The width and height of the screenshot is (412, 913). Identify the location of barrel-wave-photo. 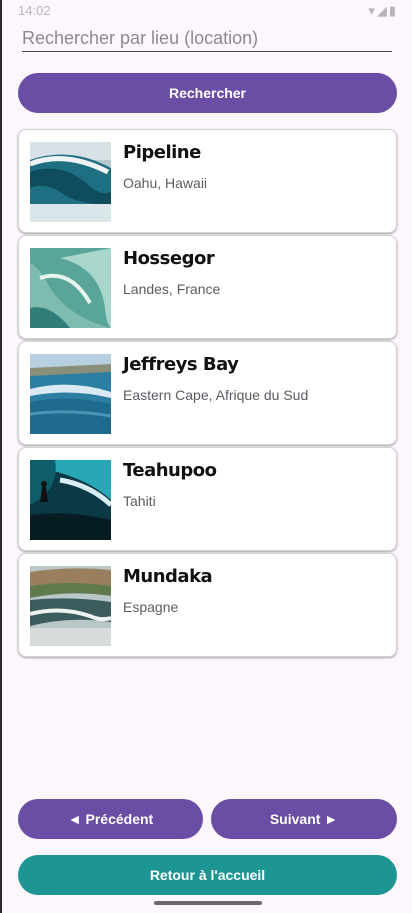
(70, 182).